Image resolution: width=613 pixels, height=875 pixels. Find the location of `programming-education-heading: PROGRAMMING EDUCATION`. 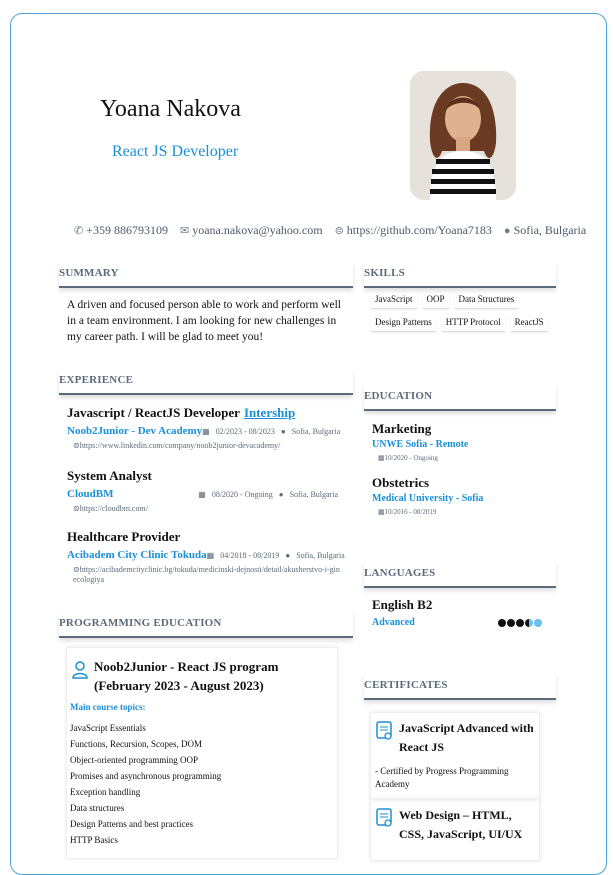

programming-education-heading: PROGRAMMING EDUCATION is located at coordinates (206, 624).